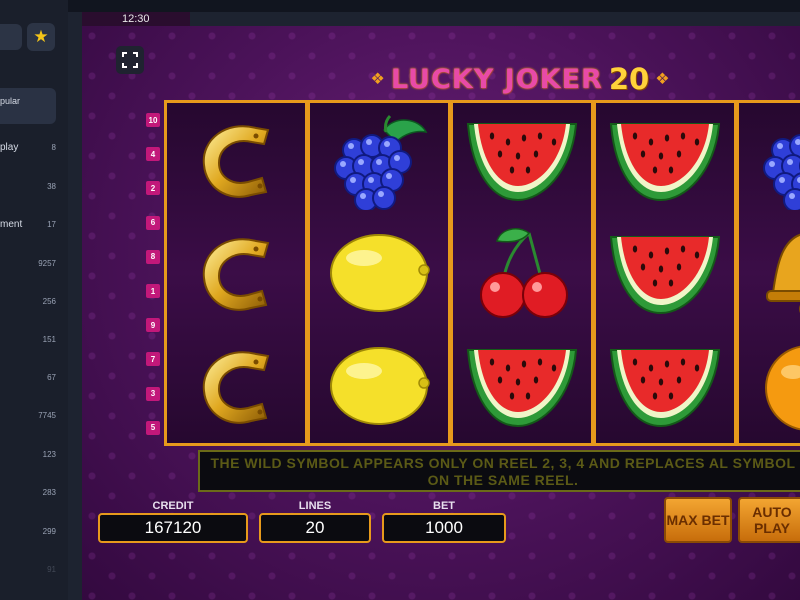  What do you see at coordinates (153, 256) in the screenshot?
I see `payline-marker: 8` at bounding box center [153, 256].